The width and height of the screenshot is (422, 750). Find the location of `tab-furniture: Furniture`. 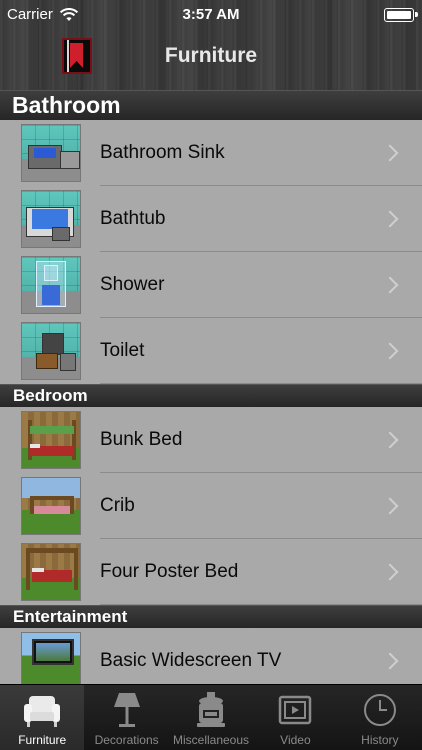

tab-furniture: Furniture is located at coordinates (42, 717).